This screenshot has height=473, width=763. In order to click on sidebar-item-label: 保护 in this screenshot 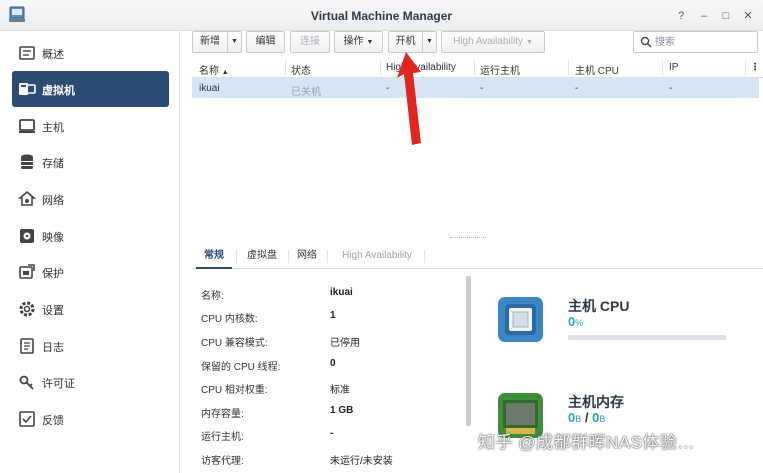, I will do `click(53, 274)`.